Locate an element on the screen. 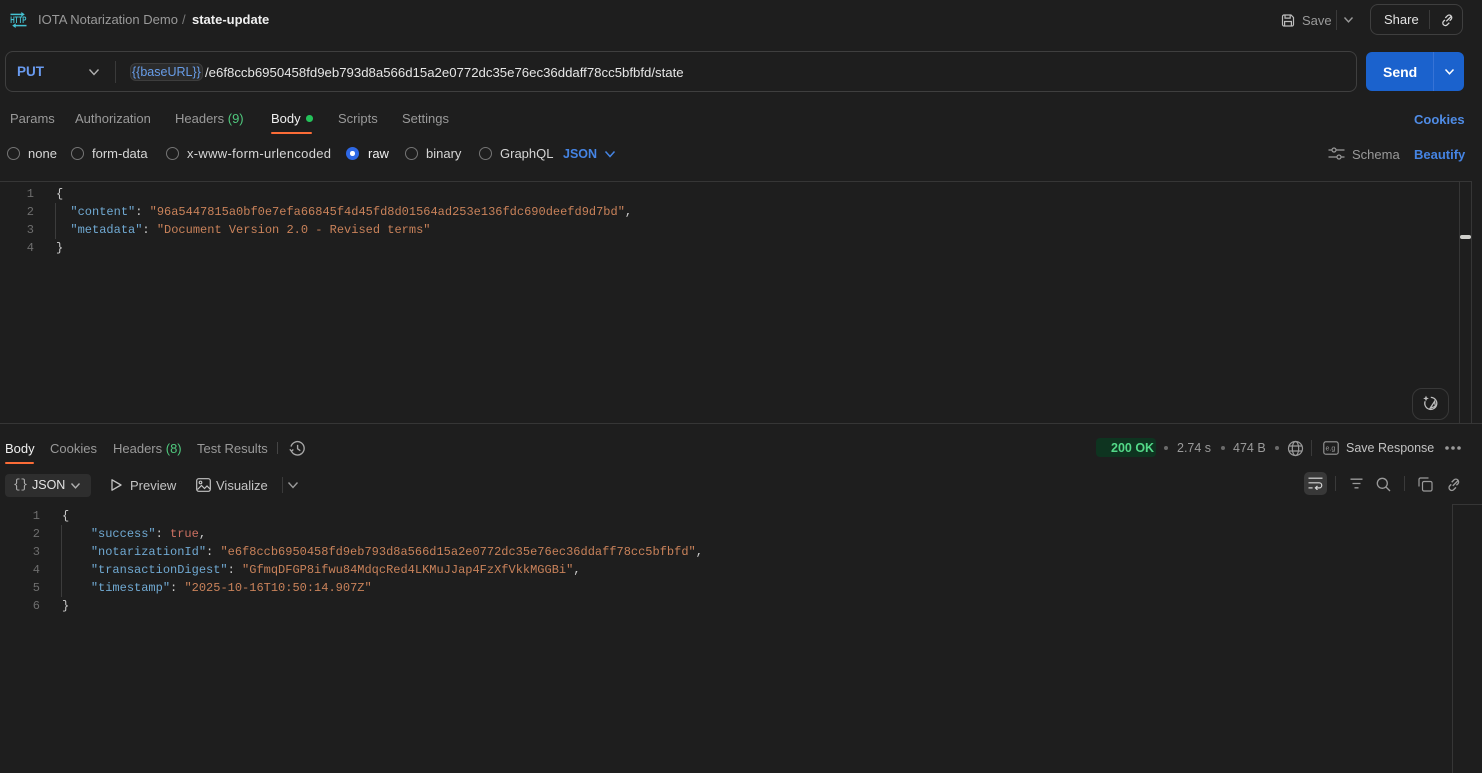  svg-text: e.g is located at coordinates (1331, 449).